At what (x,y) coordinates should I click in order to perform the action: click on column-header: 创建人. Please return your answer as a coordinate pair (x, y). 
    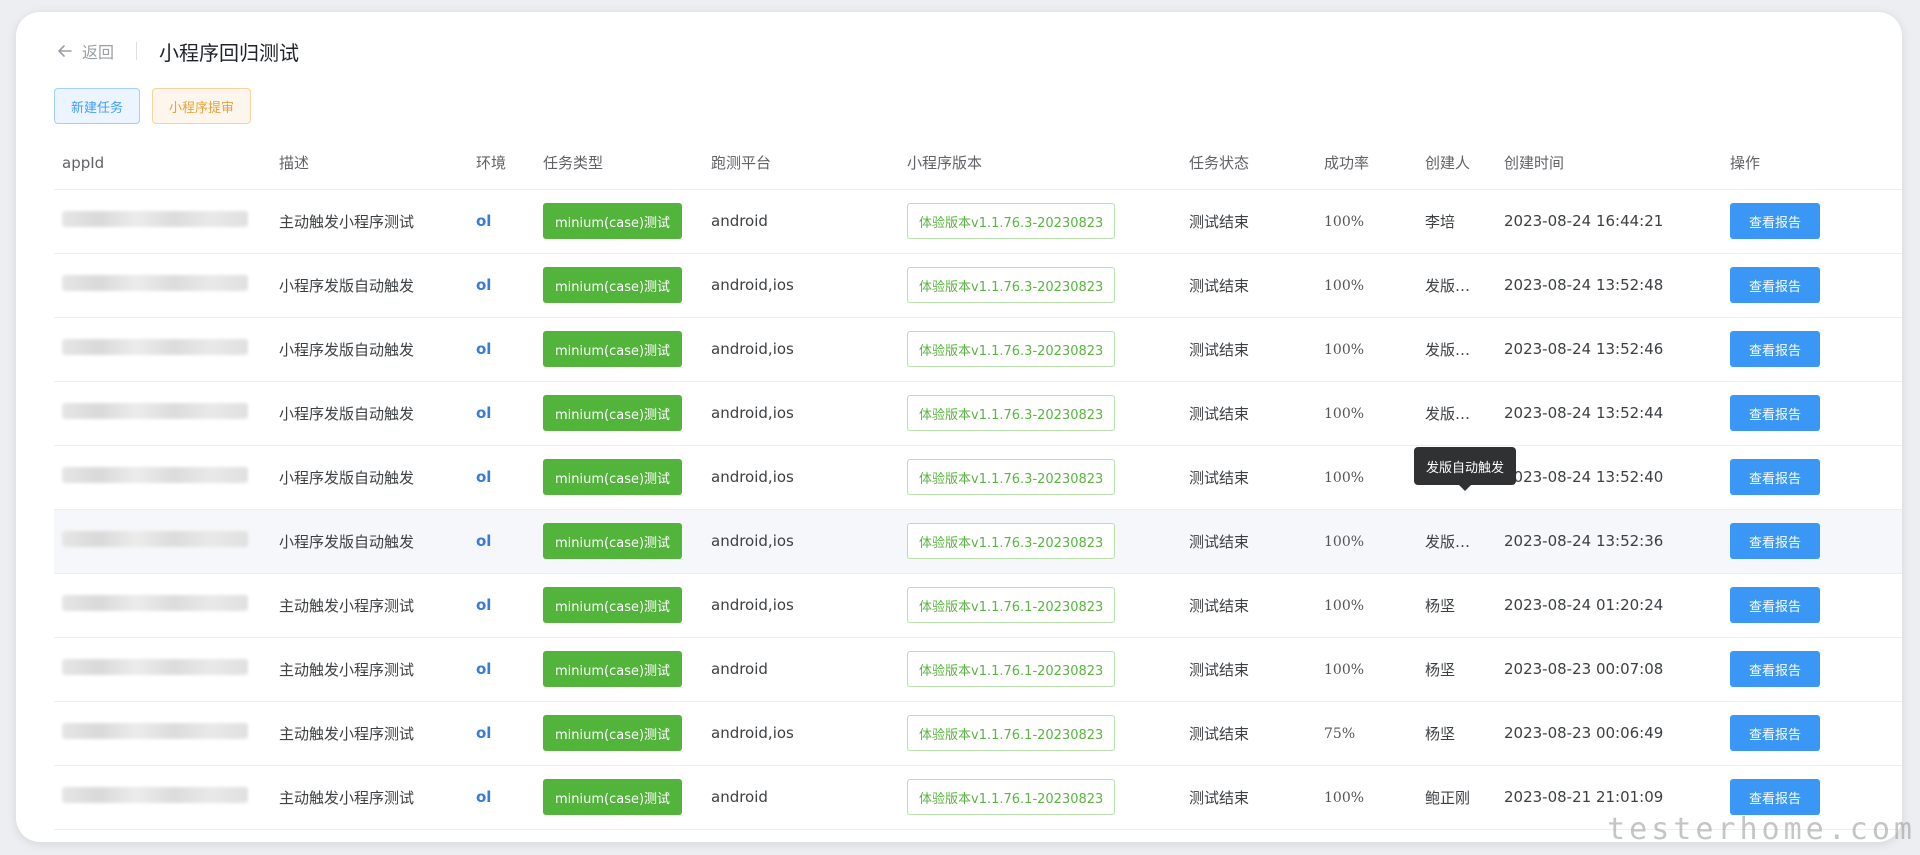
    Looking at the image, I should click on (1464, 163).